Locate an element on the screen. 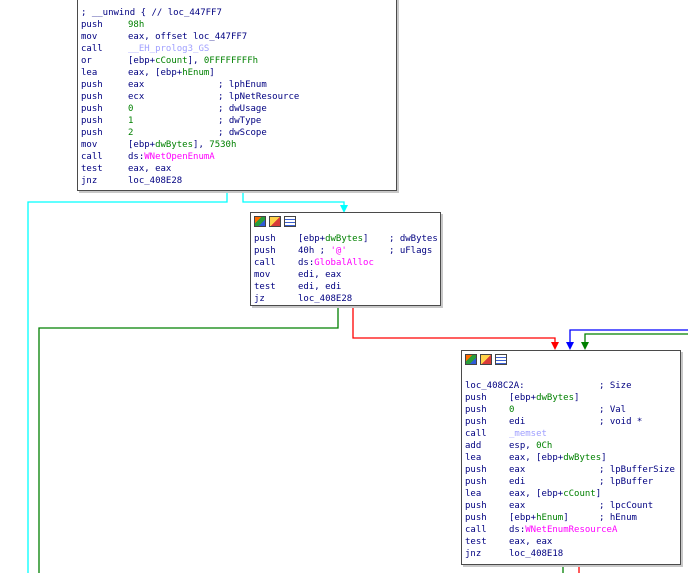  asm-line: lea eax, [ebp+dwBytes] is located at coordinates (571, 458).